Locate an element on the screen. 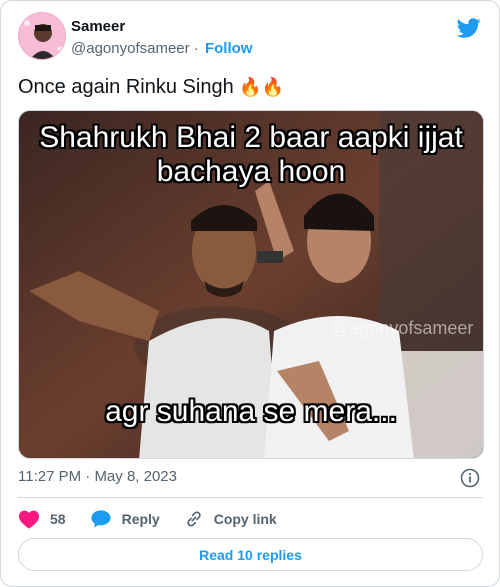  tweet-actions: 58 Reply Copy link is located at coordinates (159, 519).